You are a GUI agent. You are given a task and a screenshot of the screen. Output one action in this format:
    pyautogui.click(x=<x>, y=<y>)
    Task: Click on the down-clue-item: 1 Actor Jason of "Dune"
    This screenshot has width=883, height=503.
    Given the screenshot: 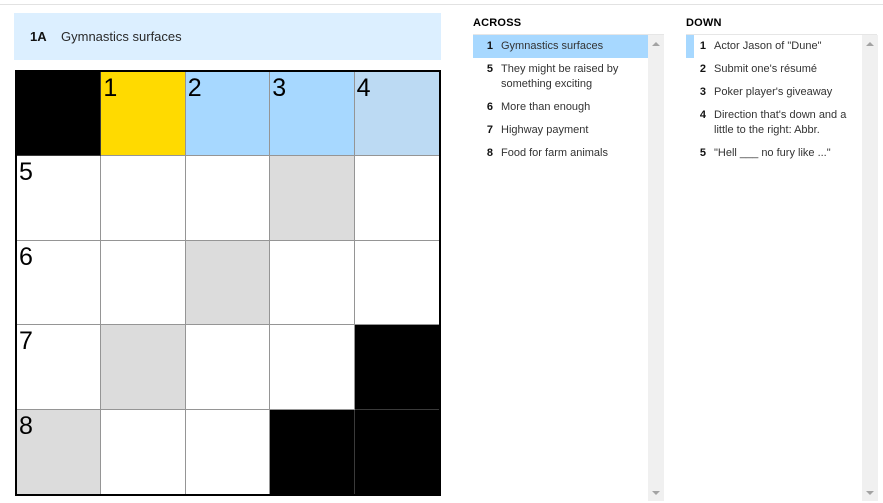 What is the action you would take?
    pyautogui.click(x=773, y=46)
    